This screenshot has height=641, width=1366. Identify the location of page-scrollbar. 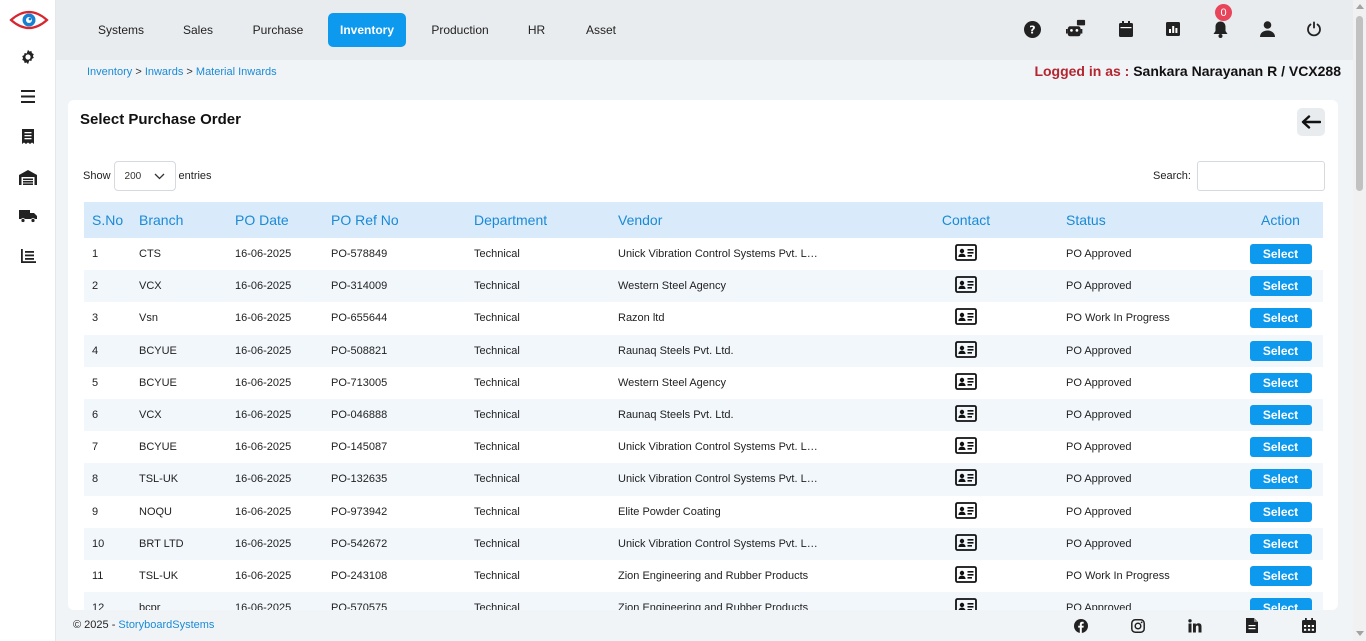
(1359, 320).